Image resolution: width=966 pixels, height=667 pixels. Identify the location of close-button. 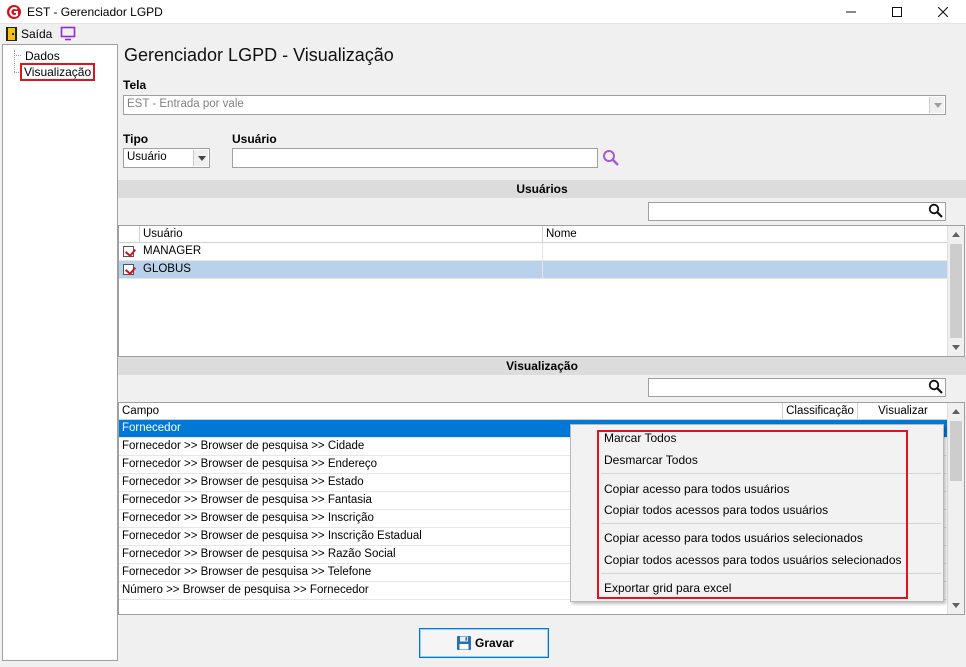
(943, 12).